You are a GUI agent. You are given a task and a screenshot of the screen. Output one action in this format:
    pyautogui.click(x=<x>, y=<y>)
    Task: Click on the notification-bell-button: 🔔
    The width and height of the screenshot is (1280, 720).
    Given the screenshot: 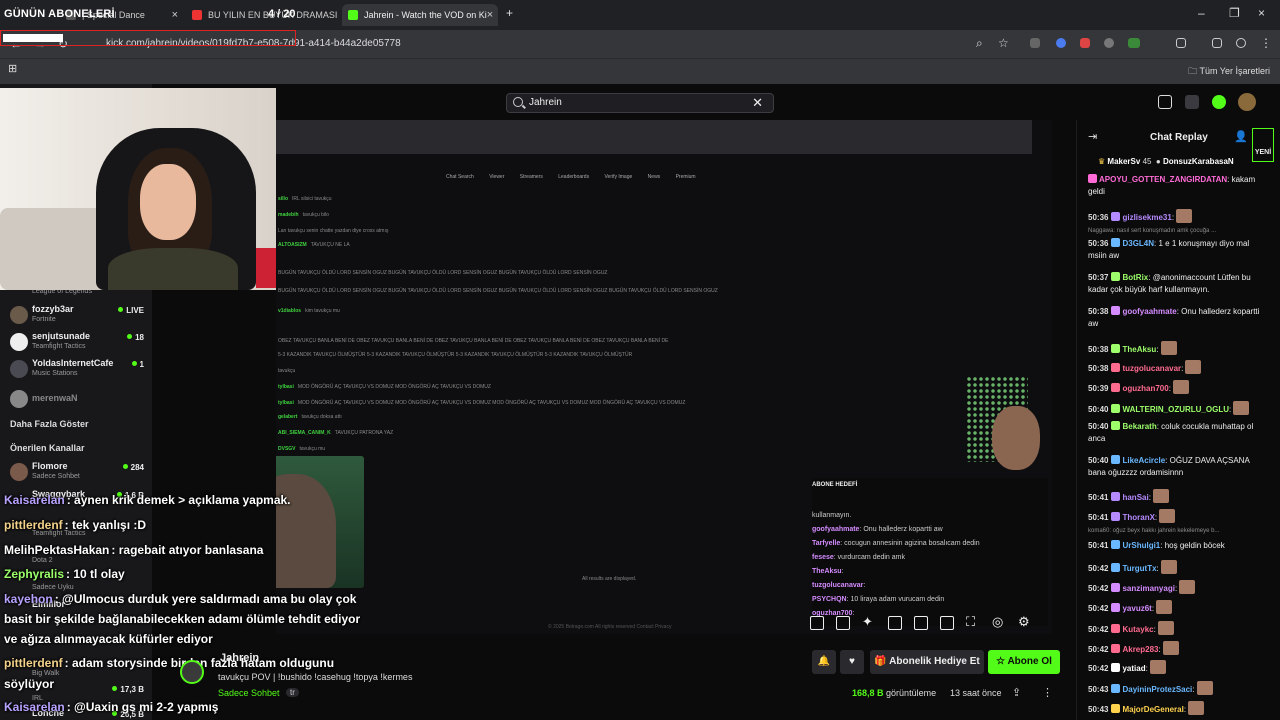 What is the action you would take?
    pyautogui.click(x=824, y=662)
    